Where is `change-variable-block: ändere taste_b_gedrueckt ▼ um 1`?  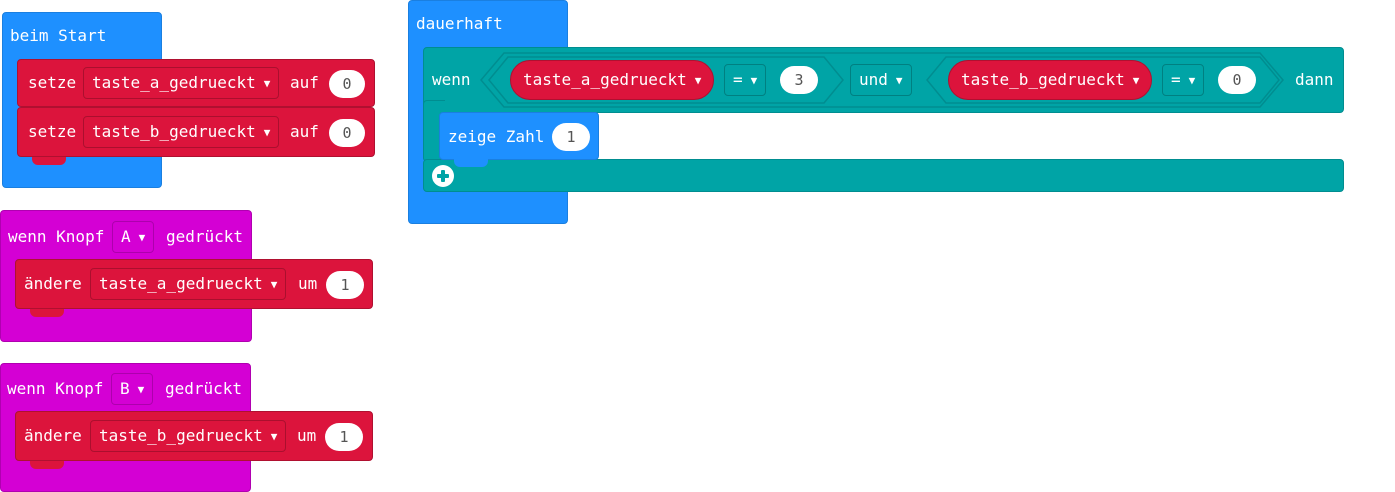
change-variable-block: ändere taste_b_gedrueckt ▼ um 1 is located at coordinates (194, 436).